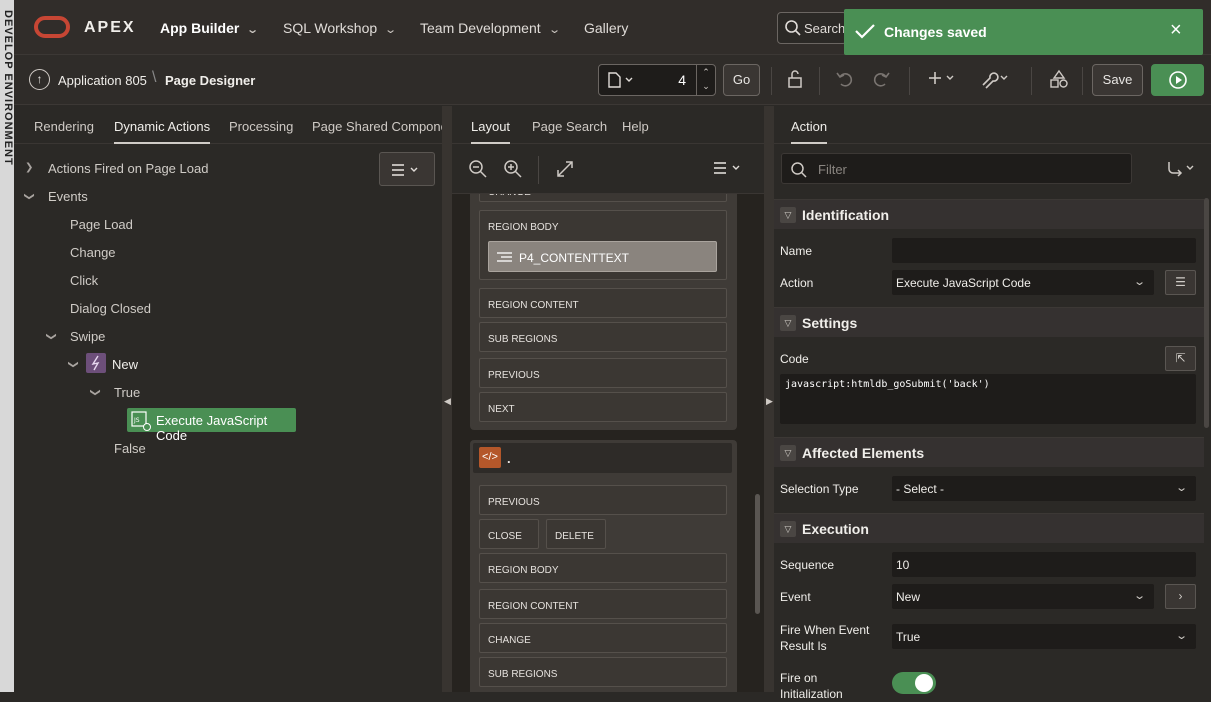  I want to click on section-title: Settings, so click(830, 323).